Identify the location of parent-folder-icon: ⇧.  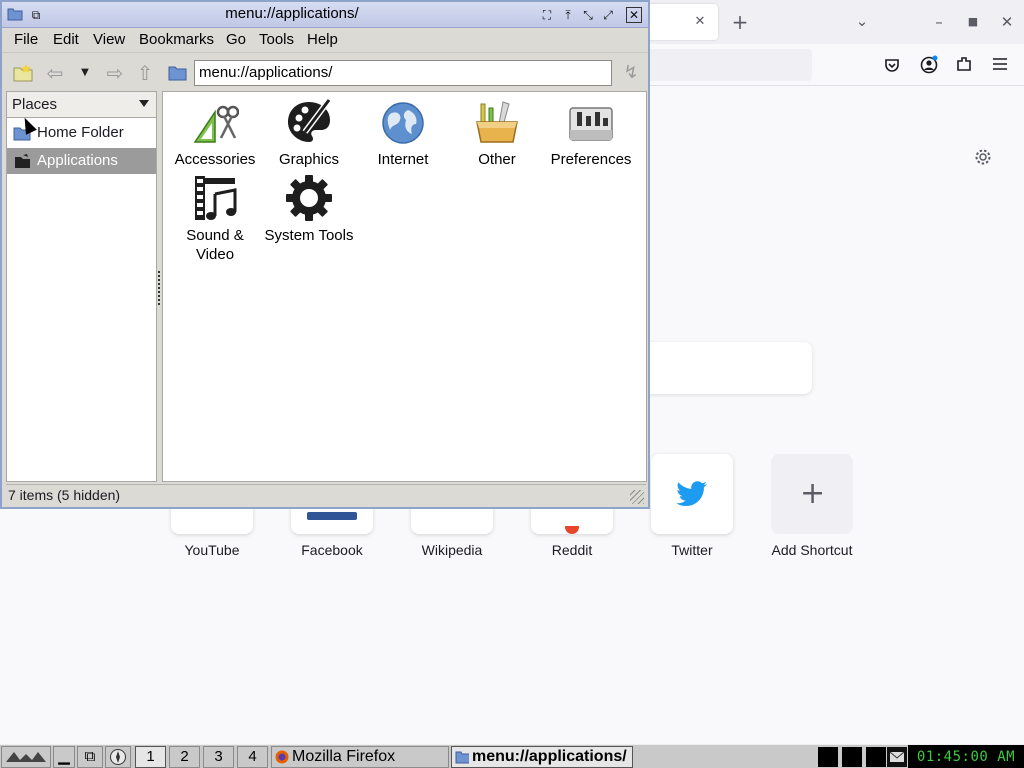
(145, 73).